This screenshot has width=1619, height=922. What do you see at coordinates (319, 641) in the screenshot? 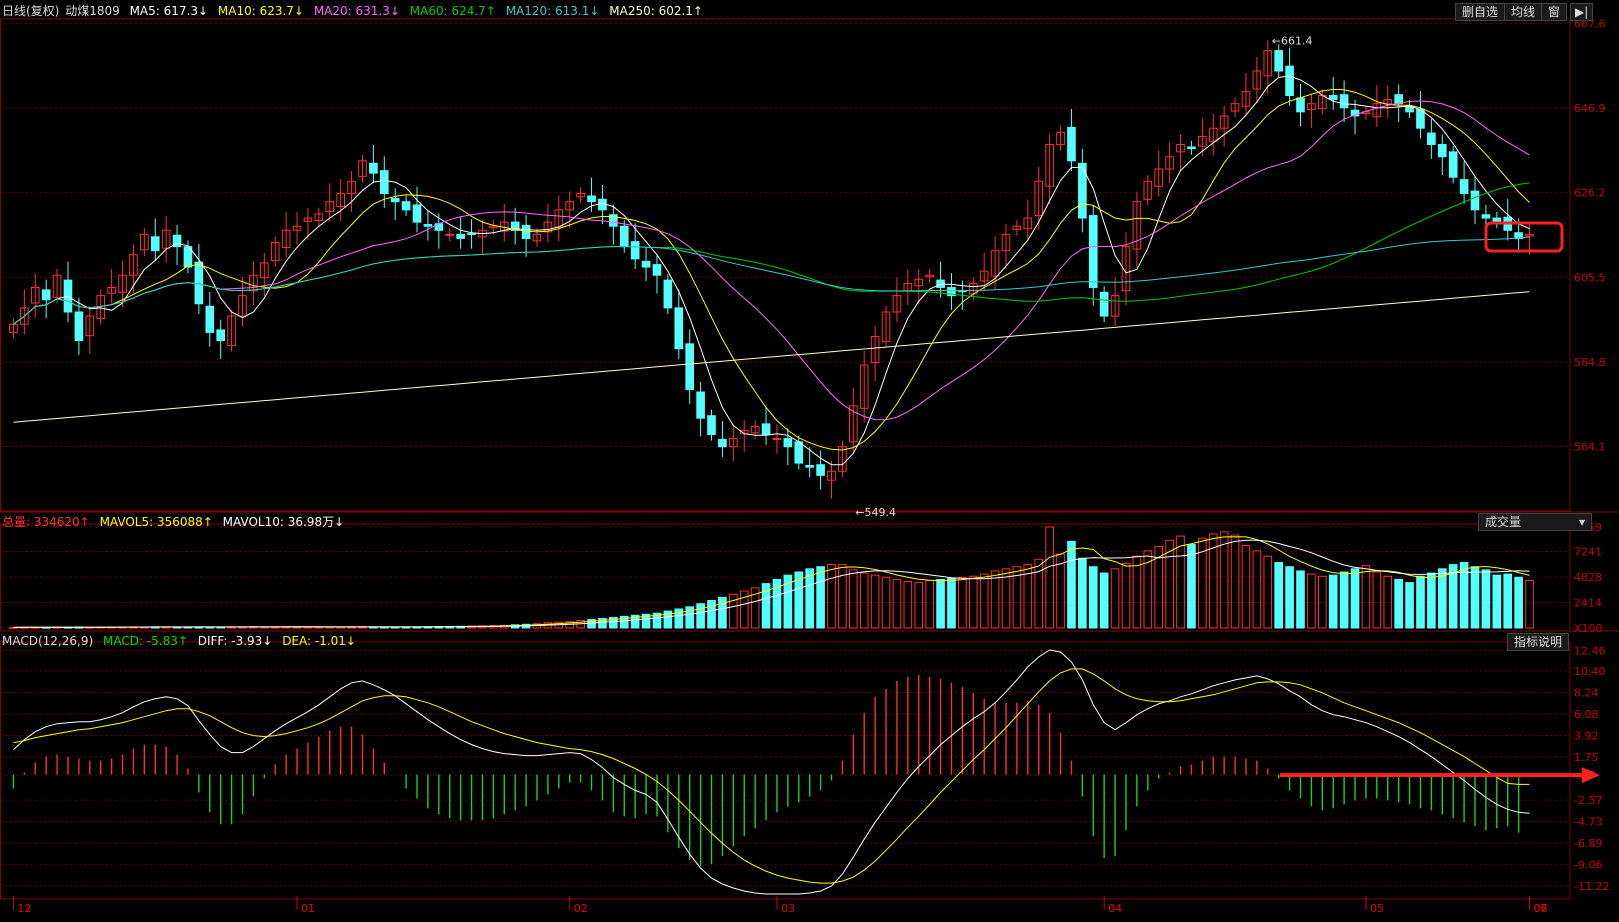
I see `dea-value-label: DEA: -1.01↓` at bounding box center [319, 641].